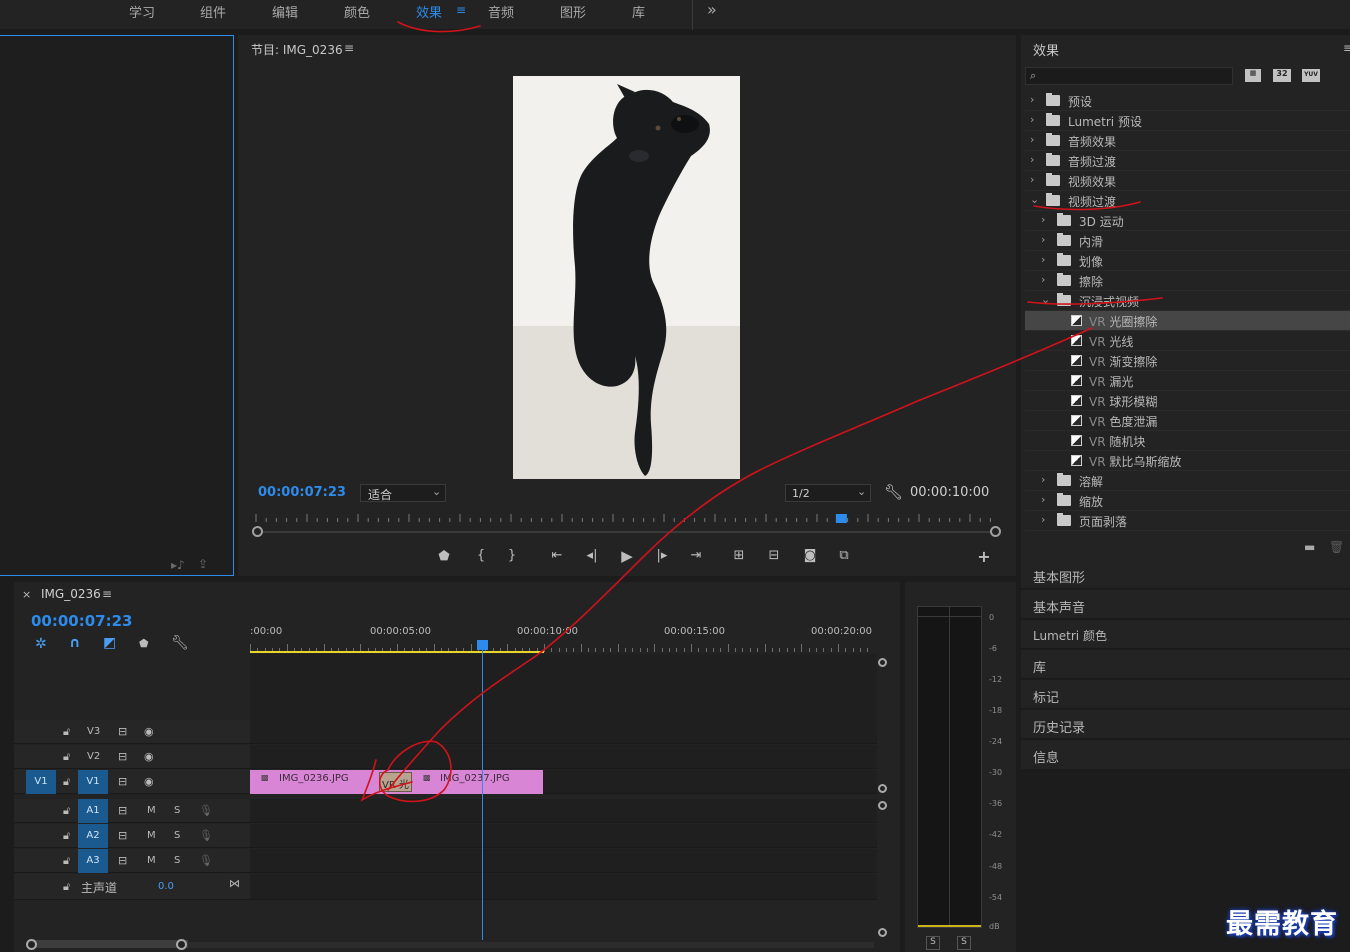  What do you see at coordinates (108, 944) in the screenshot?
I see `timeline-scroll-thumb` at bounding box center [108, 944].